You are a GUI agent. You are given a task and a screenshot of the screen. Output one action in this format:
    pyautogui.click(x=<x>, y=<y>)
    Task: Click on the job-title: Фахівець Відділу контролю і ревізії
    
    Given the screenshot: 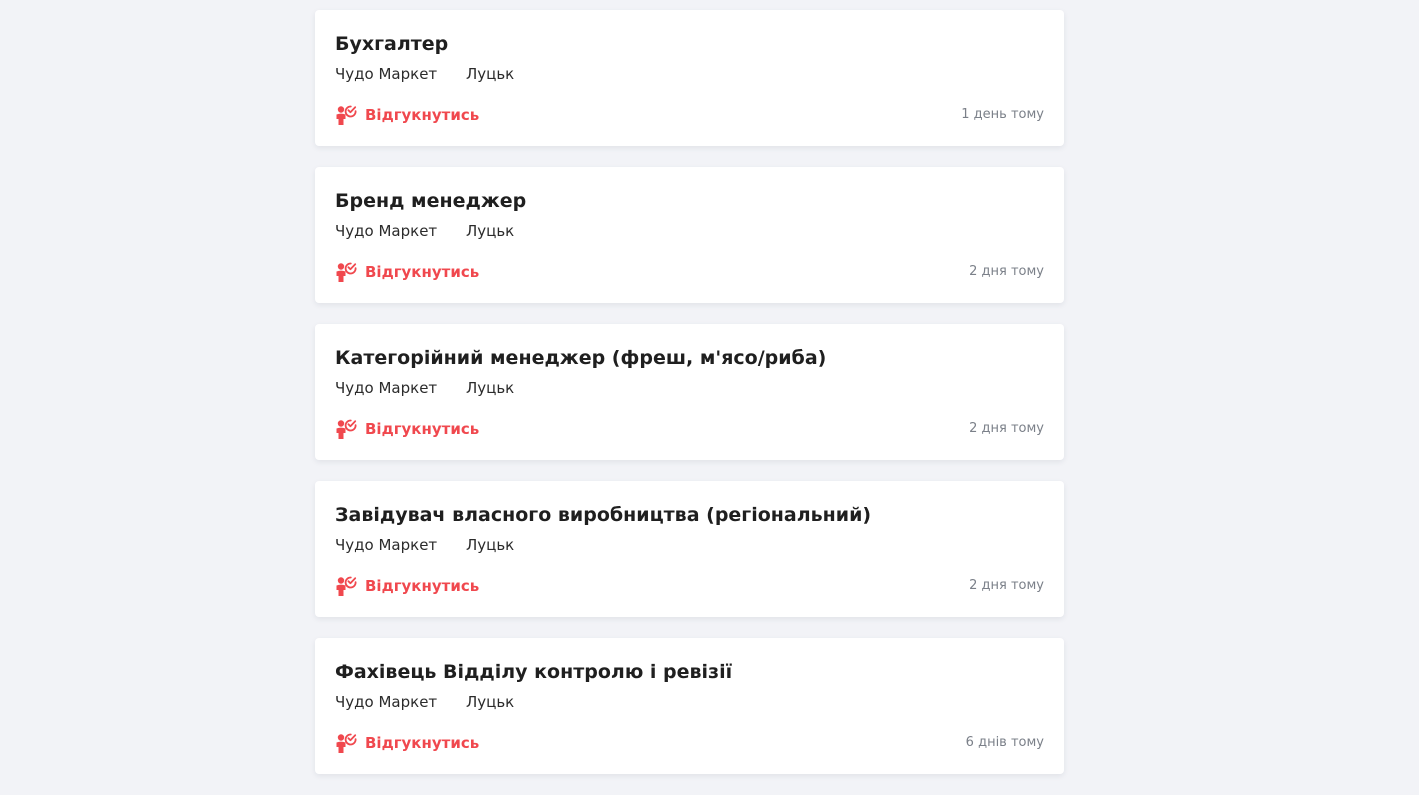 What is the action you would take?
    pyautogui.click(x=689, y=672)
    